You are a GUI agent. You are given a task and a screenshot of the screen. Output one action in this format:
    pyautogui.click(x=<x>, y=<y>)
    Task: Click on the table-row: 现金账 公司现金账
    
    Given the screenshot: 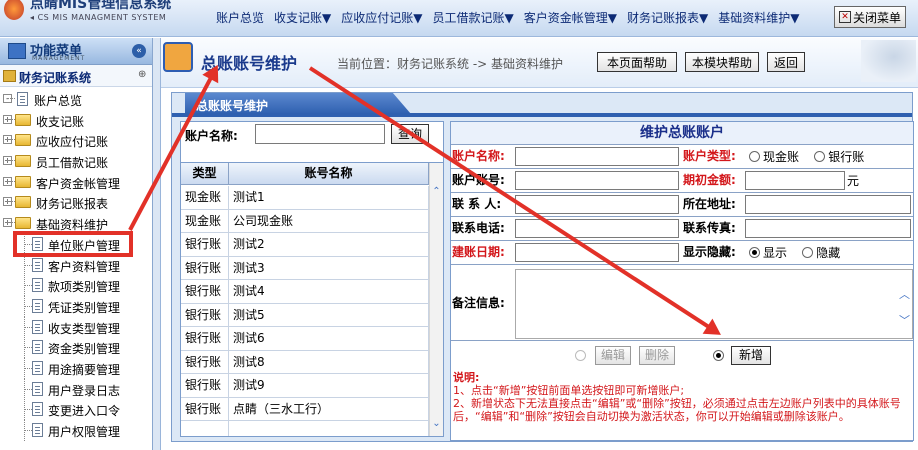 What is the action you would take?
    pyautogui.click(x=305, y=221)
    